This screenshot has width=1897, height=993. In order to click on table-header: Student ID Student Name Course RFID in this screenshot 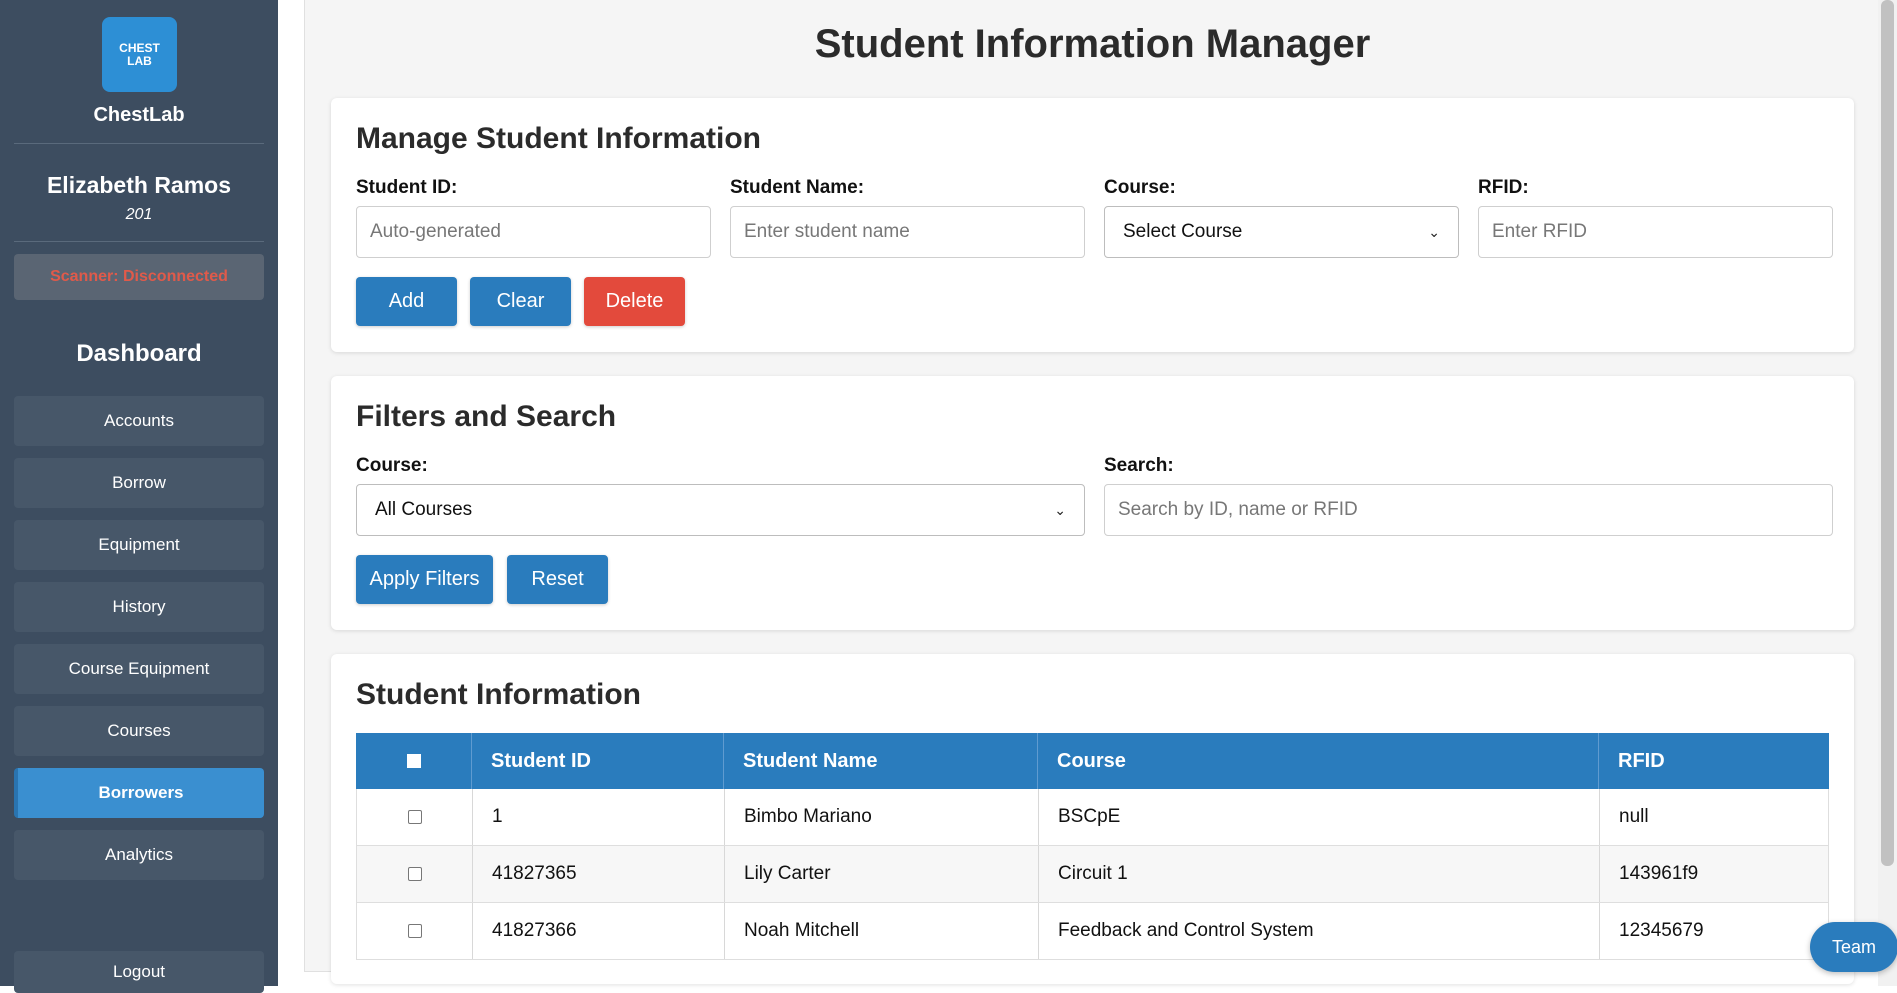, I will do `click(1092, 761)`.